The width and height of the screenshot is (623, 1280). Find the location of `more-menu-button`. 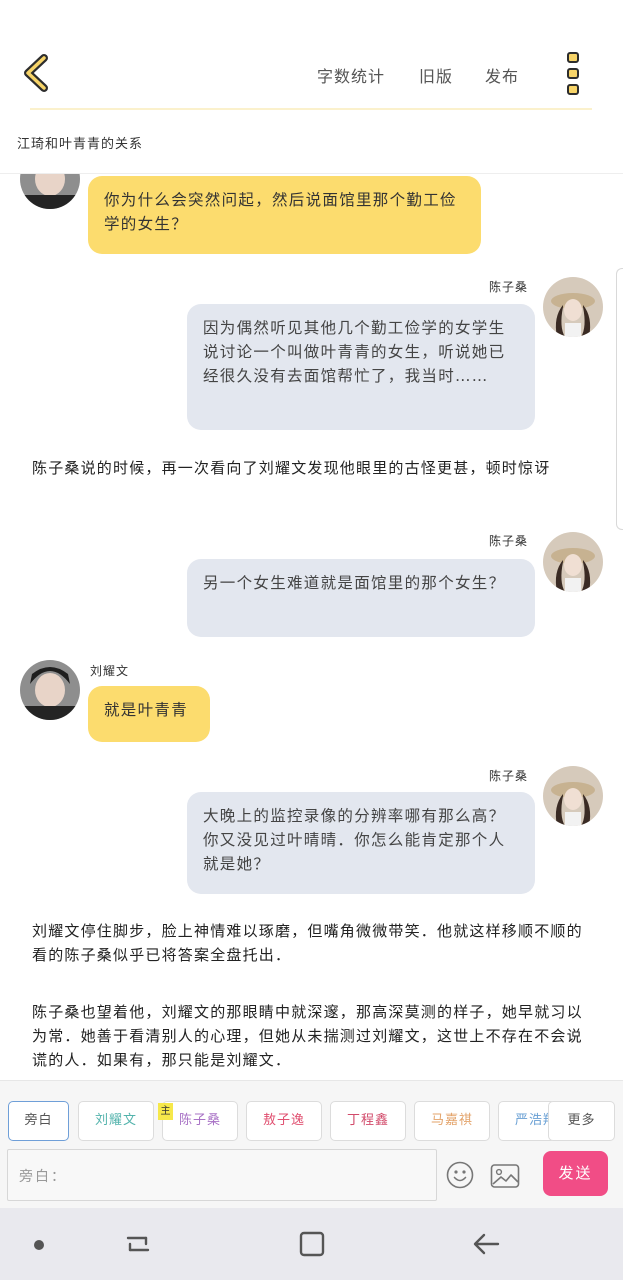

more-menu-button is located at coordinates (573, 74).